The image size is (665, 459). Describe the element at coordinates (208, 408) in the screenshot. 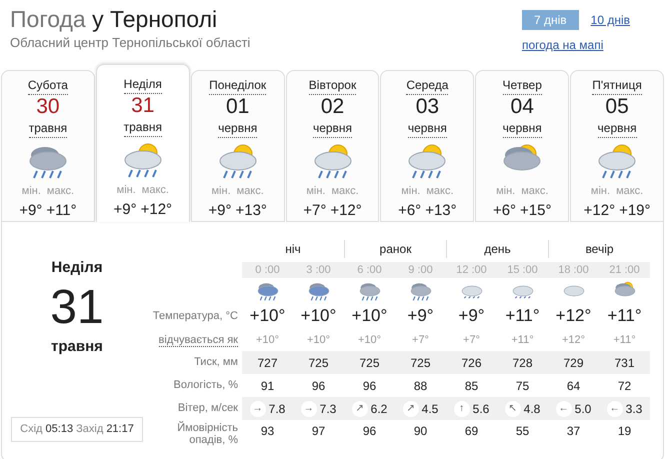

I see `row-label: Вітер, м/сек` at that location.